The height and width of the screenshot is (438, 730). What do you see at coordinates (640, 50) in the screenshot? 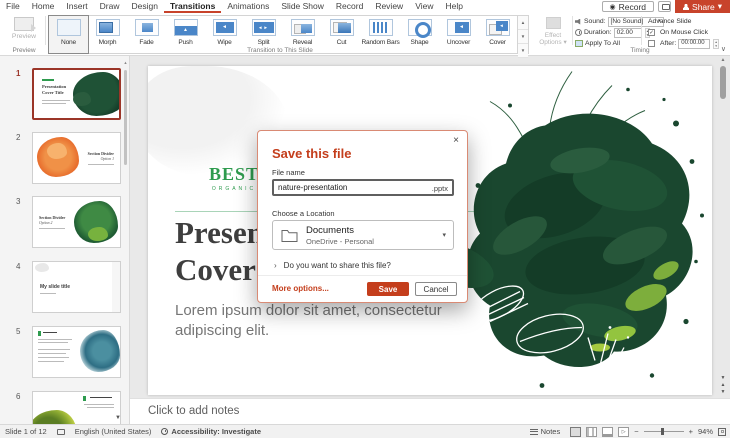
I see `timing-group-label: Timing` at bounding box center [640, 50].